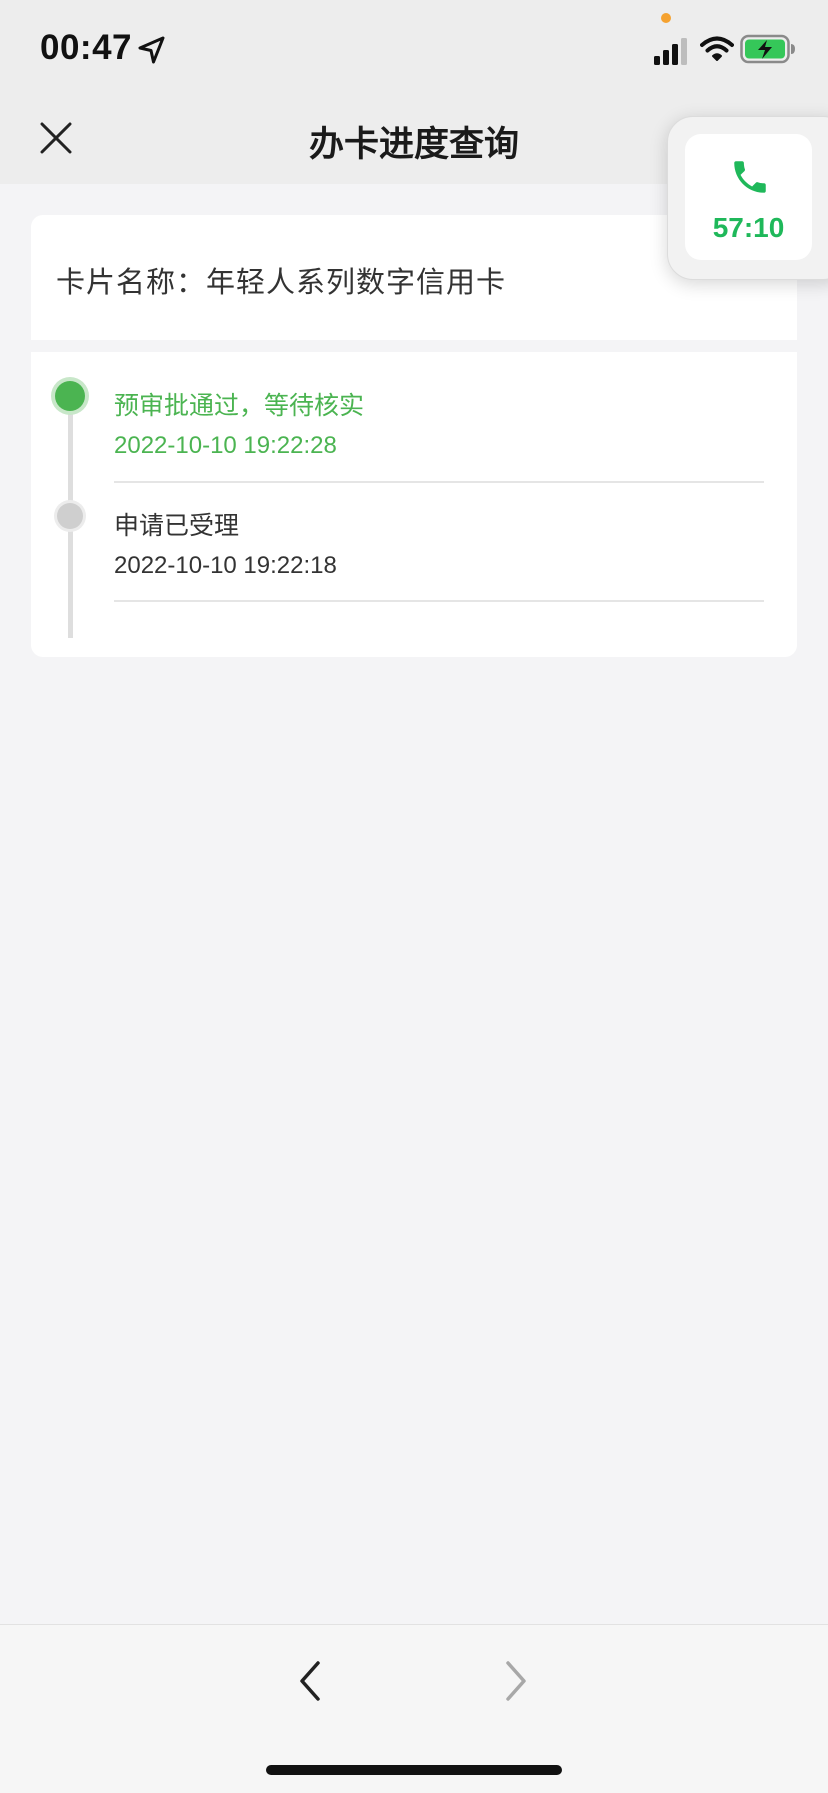 Image resolution: width=828 pixels, height=1793 pixels. Describe the element at coordinates (281, 282) in the screenshot. I see `card-name: 卡片名称：年轻人系列数字信用卡` at that location.